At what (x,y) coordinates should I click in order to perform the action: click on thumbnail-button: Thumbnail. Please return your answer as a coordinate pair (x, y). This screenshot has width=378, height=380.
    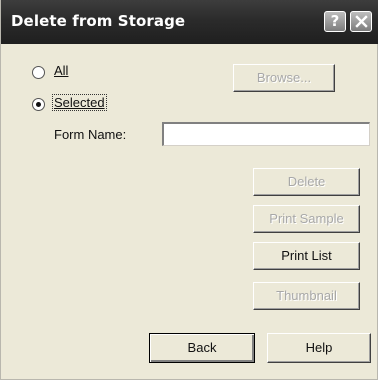
    Looking at the image, I should click on (306, 296).